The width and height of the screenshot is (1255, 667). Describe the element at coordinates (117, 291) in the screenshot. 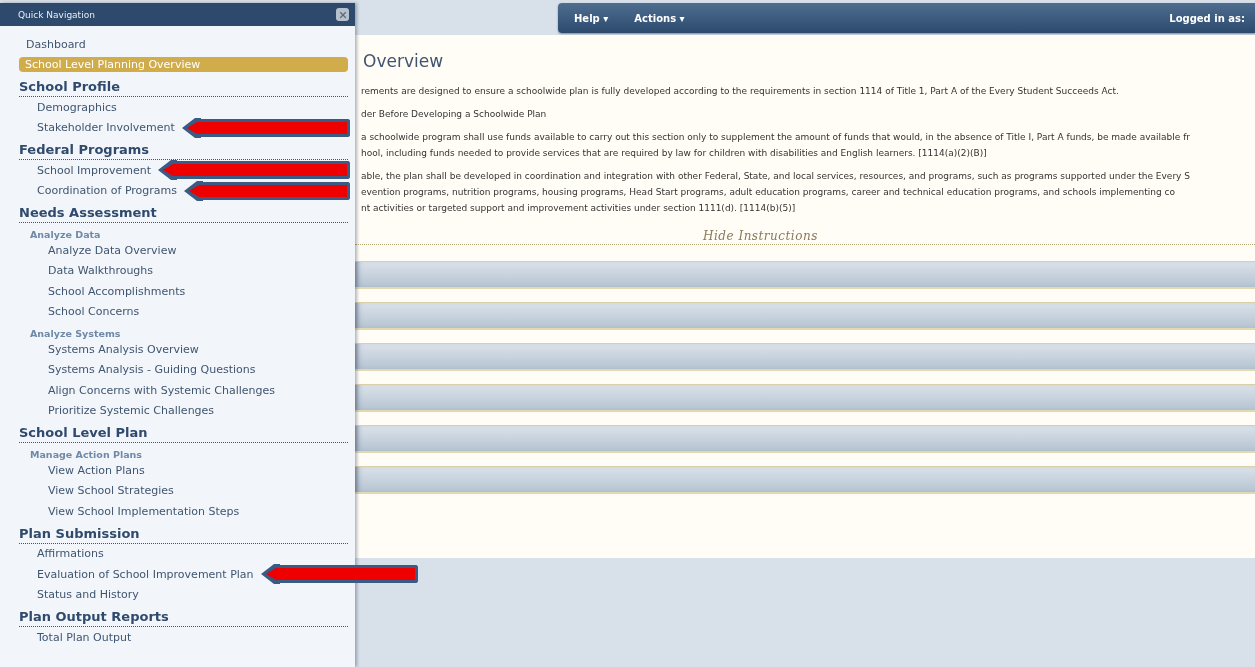

I see `nav-link: School Accomplishments` at that location.